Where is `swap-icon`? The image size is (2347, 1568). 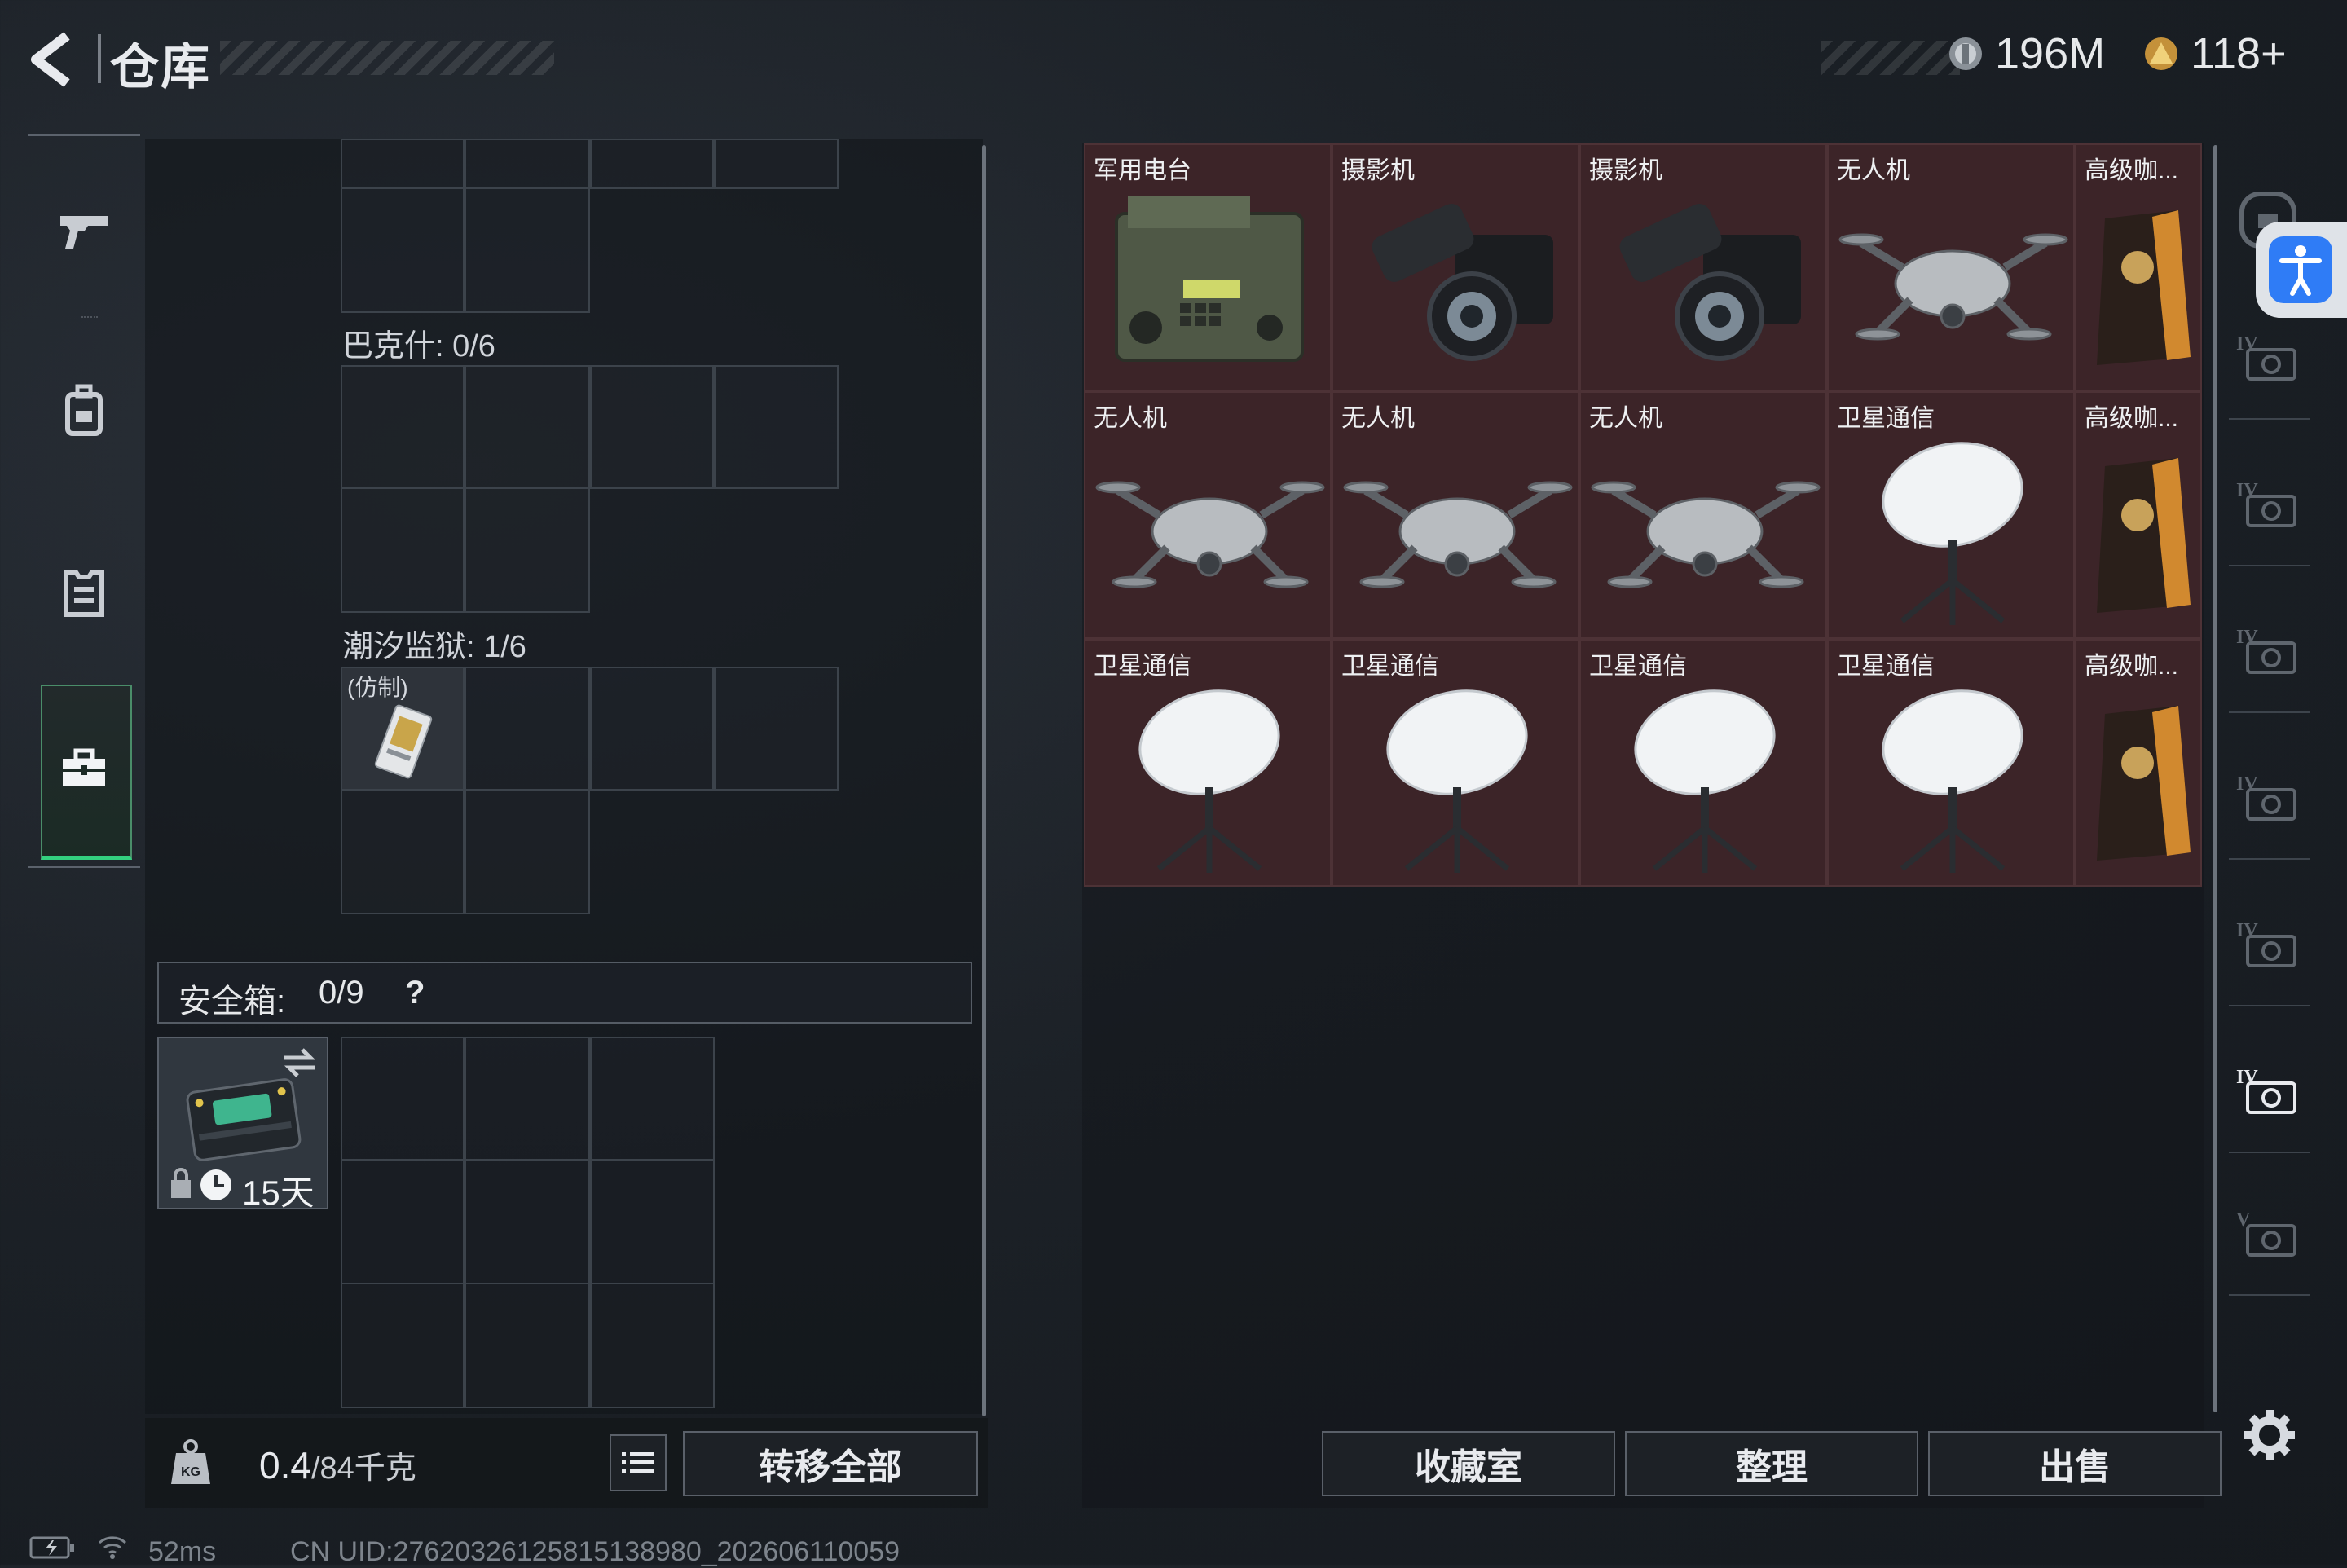
swap-icon is located at coordinates (300, 1062).